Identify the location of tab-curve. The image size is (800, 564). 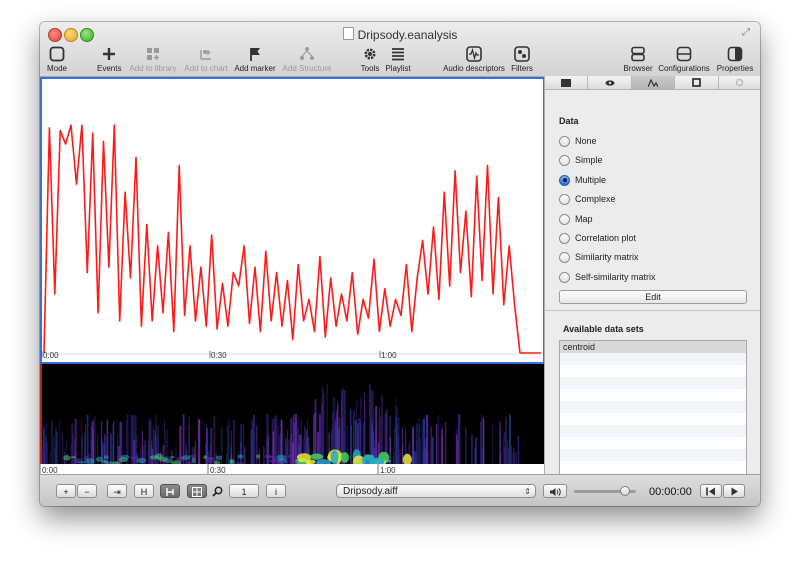
(653, 82).